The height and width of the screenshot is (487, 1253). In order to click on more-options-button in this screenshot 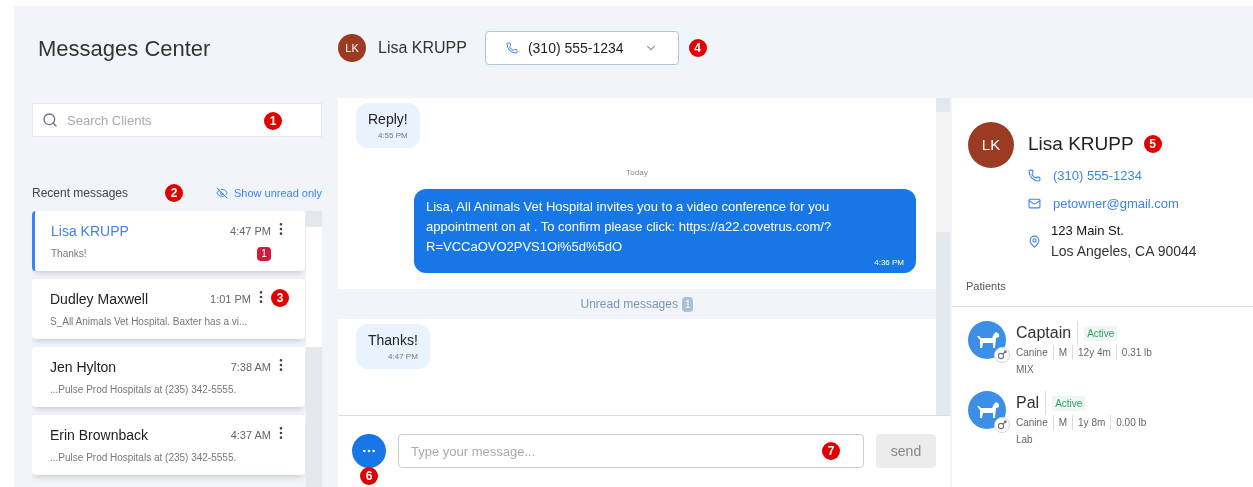, I will do `click(369, 451)`.